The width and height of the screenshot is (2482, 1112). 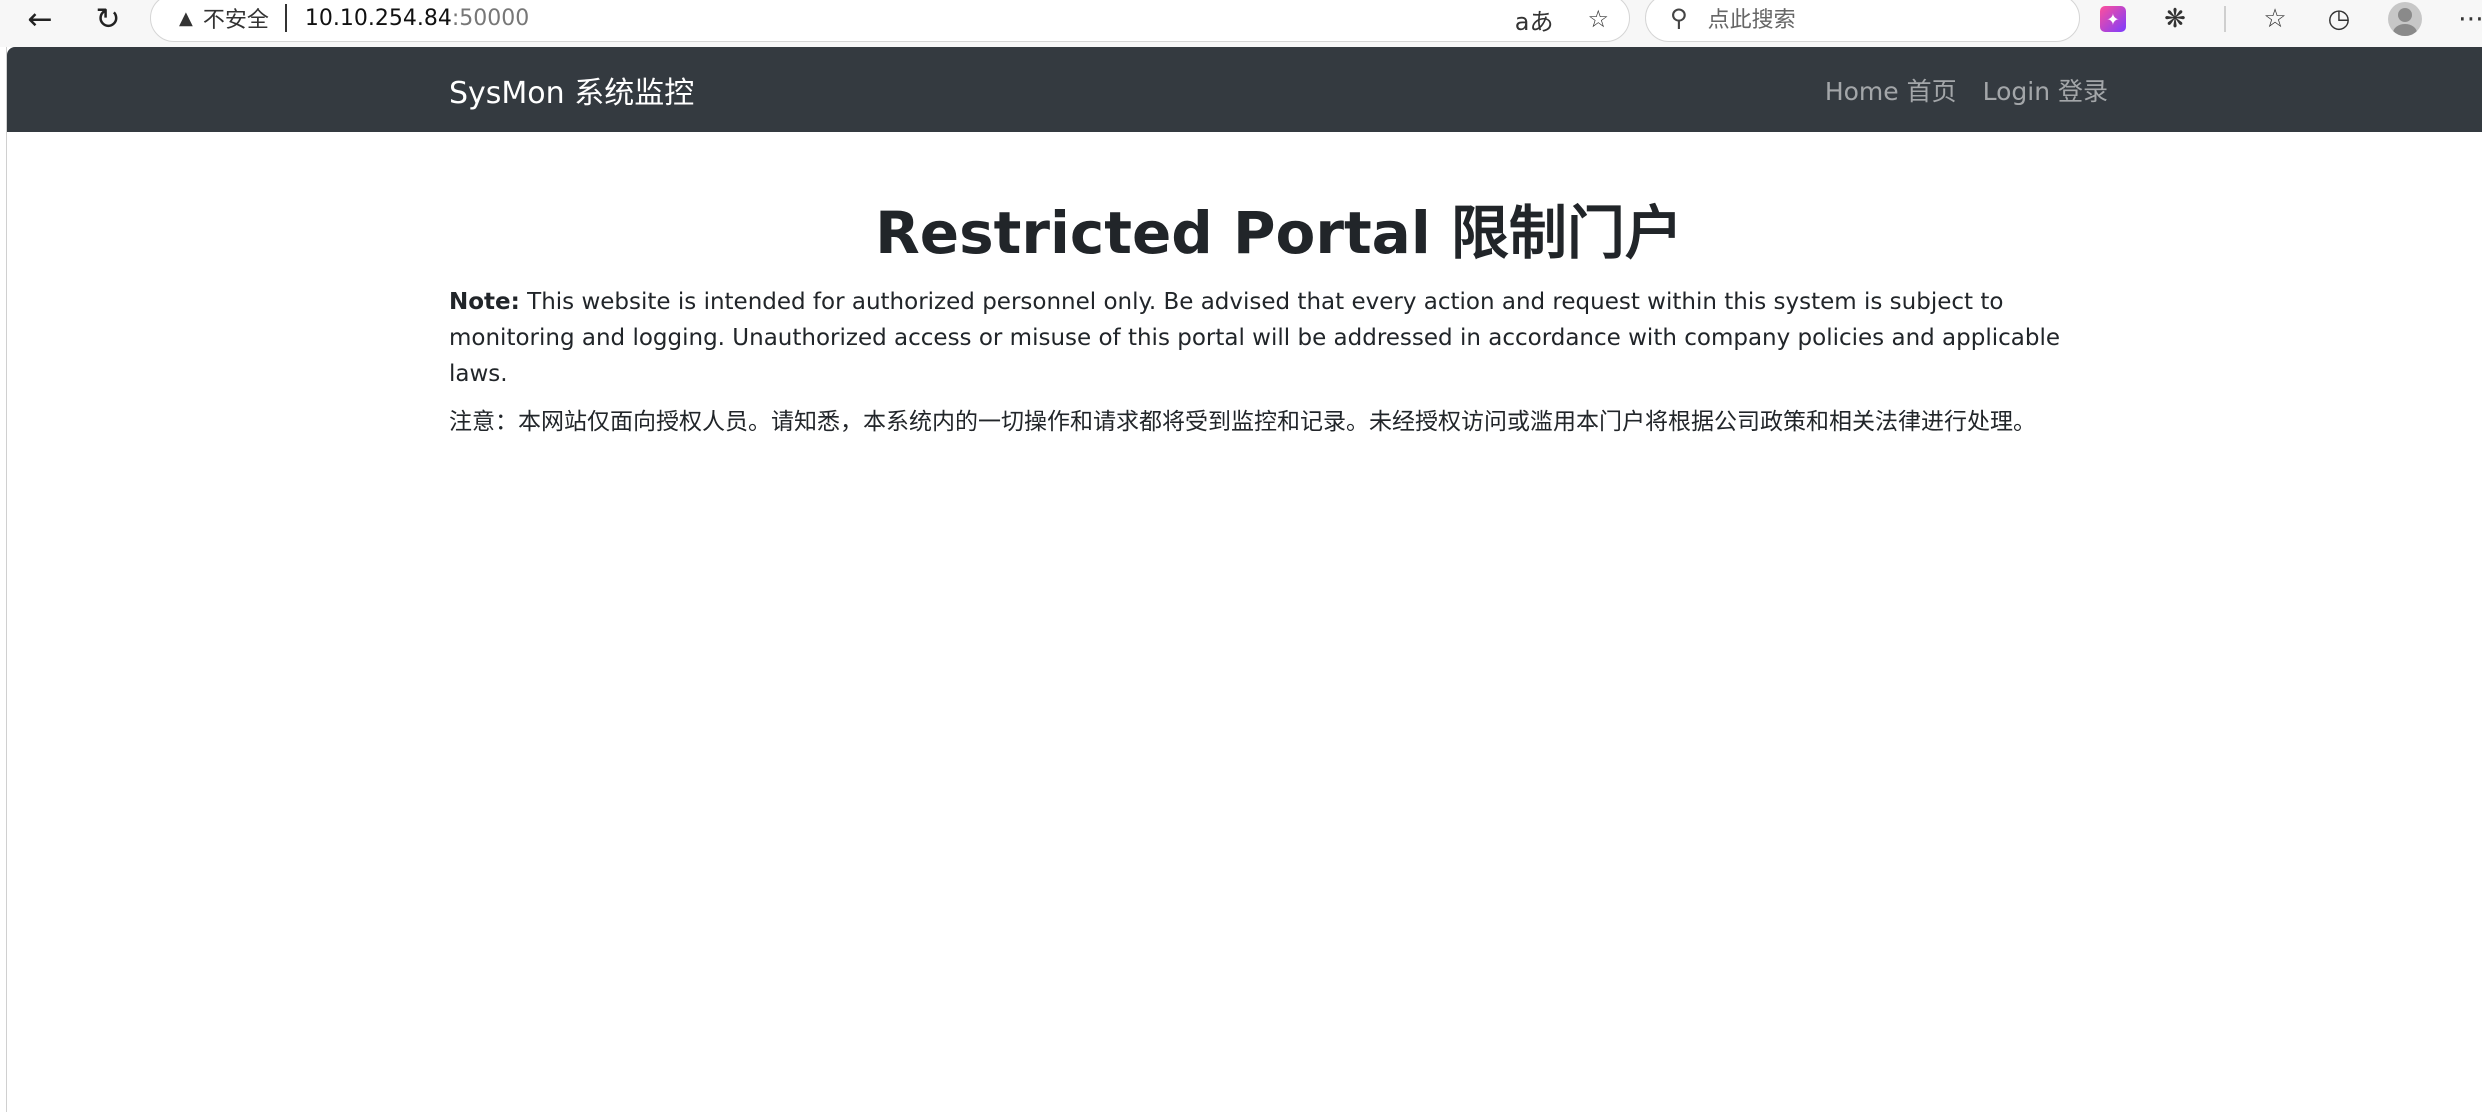 I want to click on history-icon: ◷, so click(x=2339, y=19).